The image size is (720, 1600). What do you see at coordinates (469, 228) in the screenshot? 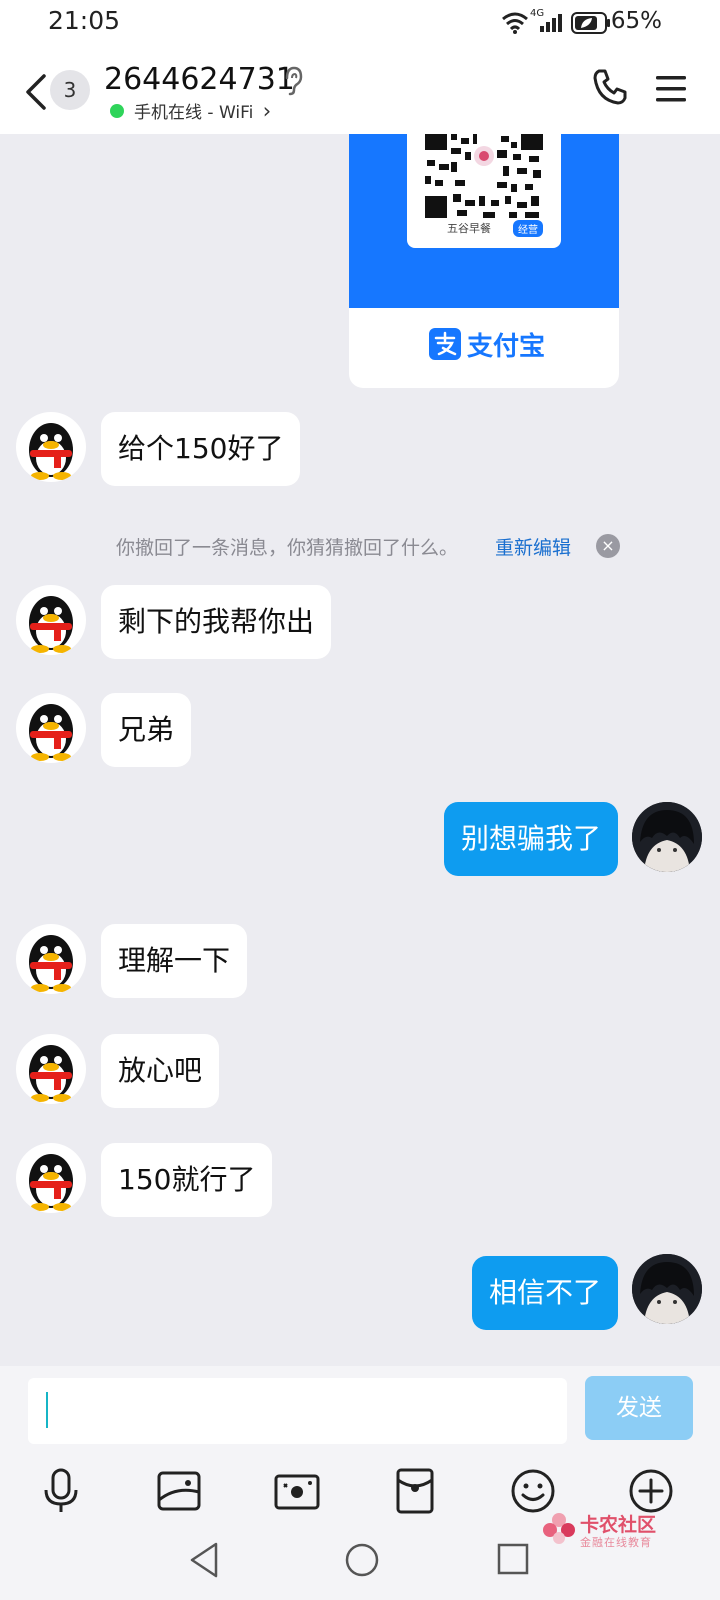
I see `qr-shop-name: 五谷早餐` at bounding box center [469, 228].